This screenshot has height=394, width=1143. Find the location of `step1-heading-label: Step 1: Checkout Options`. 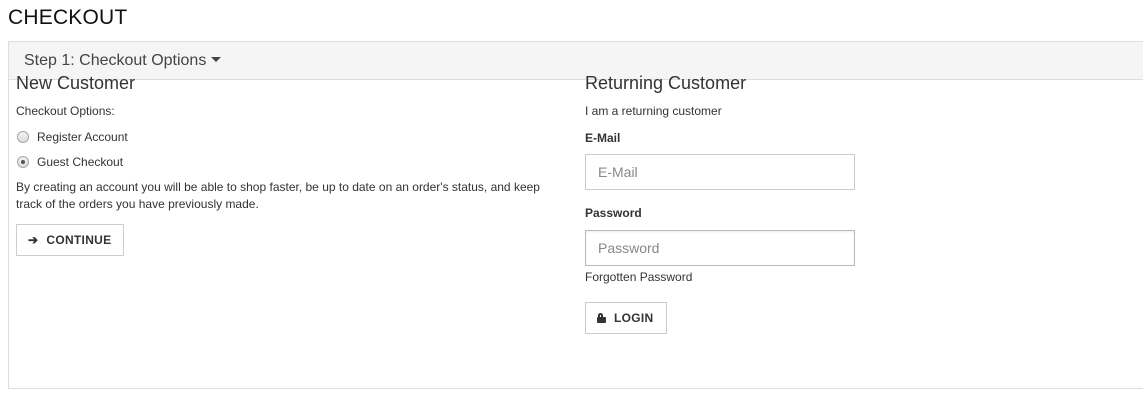

step1-heading-label: Step 1: Checkout Options is located at coordinates (115, 60).